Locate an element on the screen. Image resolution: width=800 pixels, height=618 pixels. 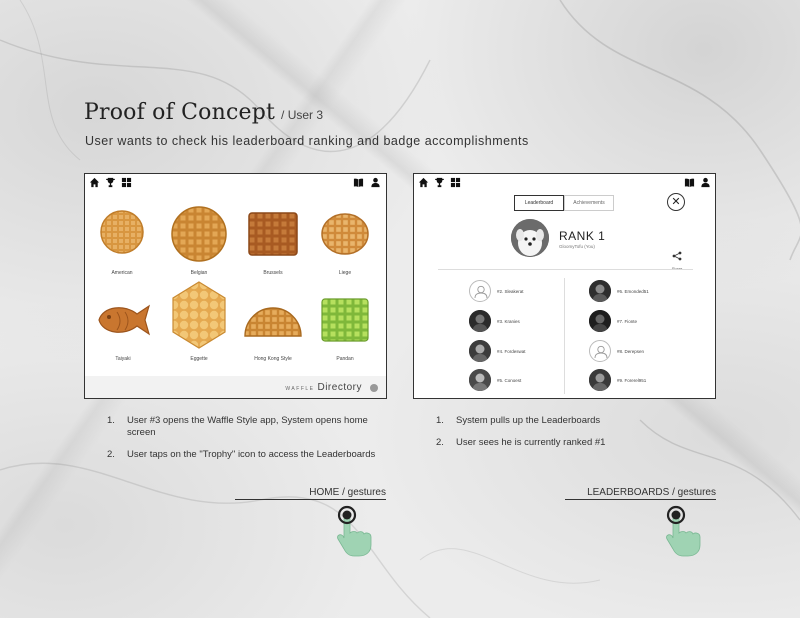
waffle-tile-pandan: Pandan is located at coordinates (345, 331).